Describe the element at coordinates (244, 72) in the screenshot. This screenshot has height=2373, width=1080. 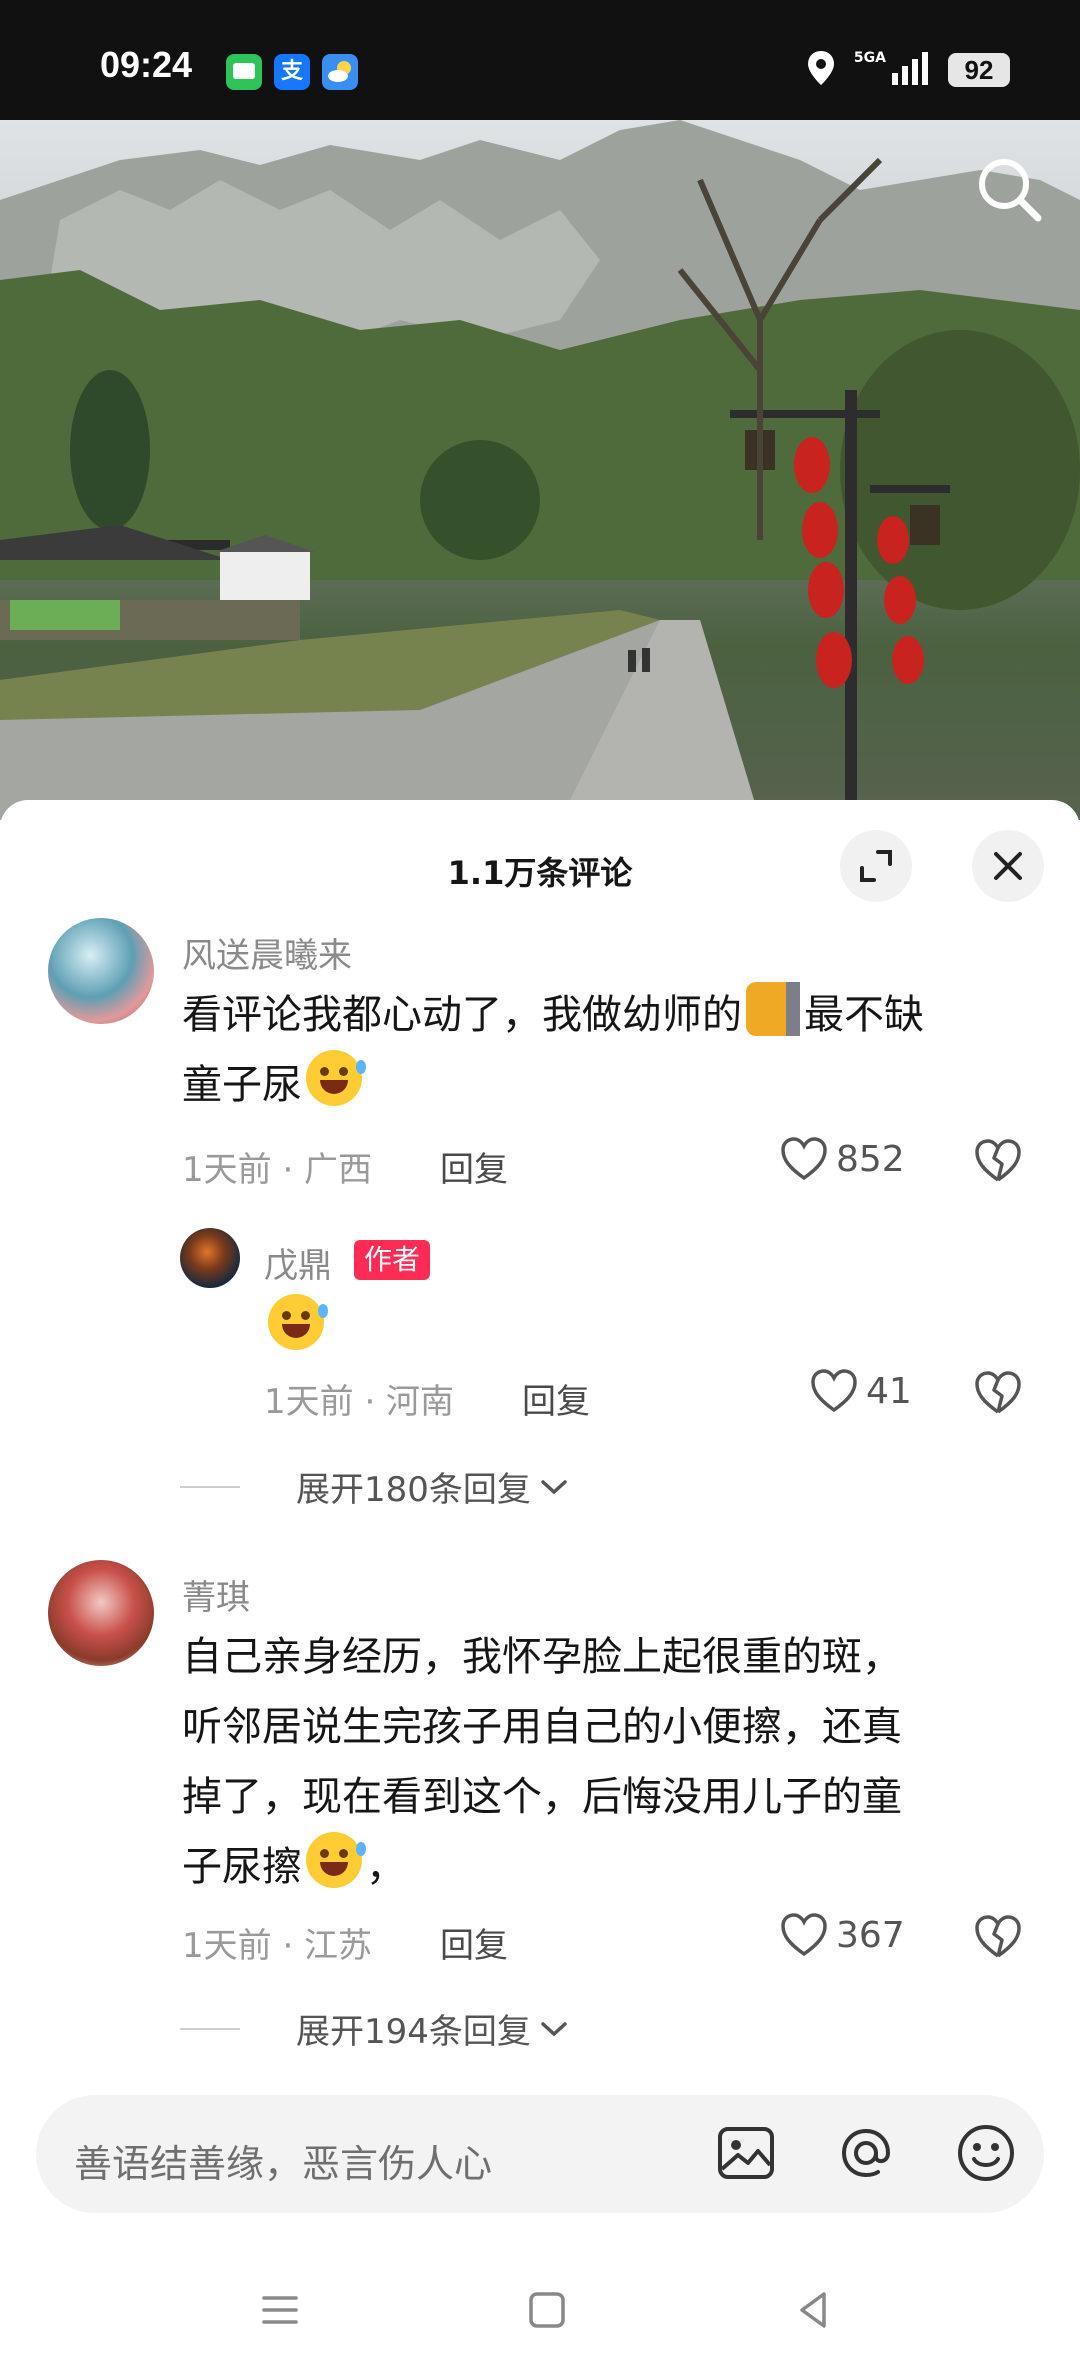
I see `message-icon` at that location.